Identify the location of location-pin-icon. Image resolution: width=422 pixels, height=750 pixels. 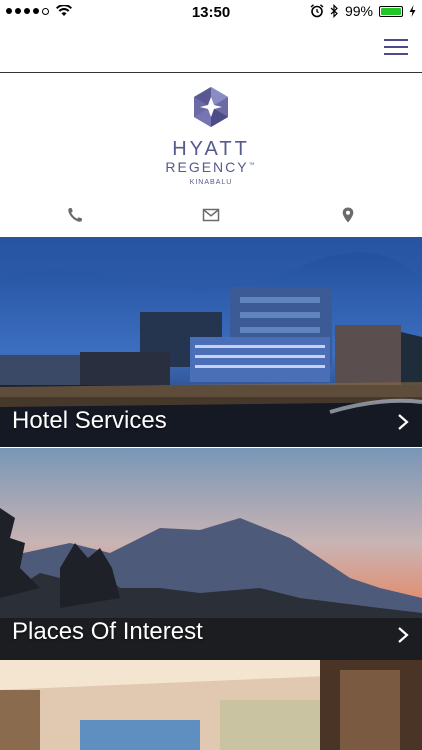
(348, 215).